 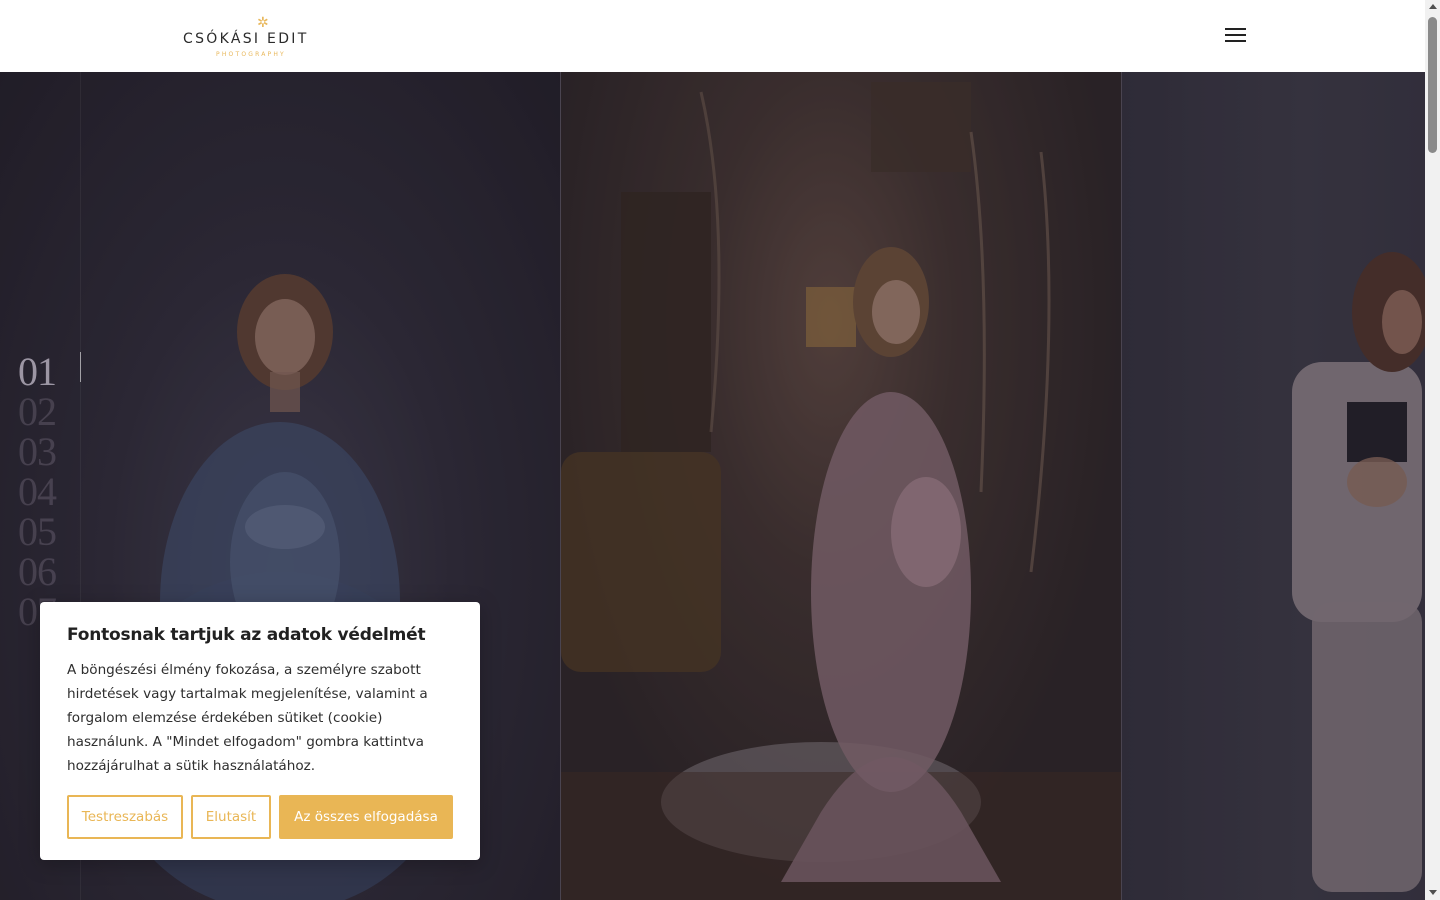 What do you see at coordinates (53, 412) in the screenshot?
I see `slide-number-02: 02` at bounding box center [53, 412].